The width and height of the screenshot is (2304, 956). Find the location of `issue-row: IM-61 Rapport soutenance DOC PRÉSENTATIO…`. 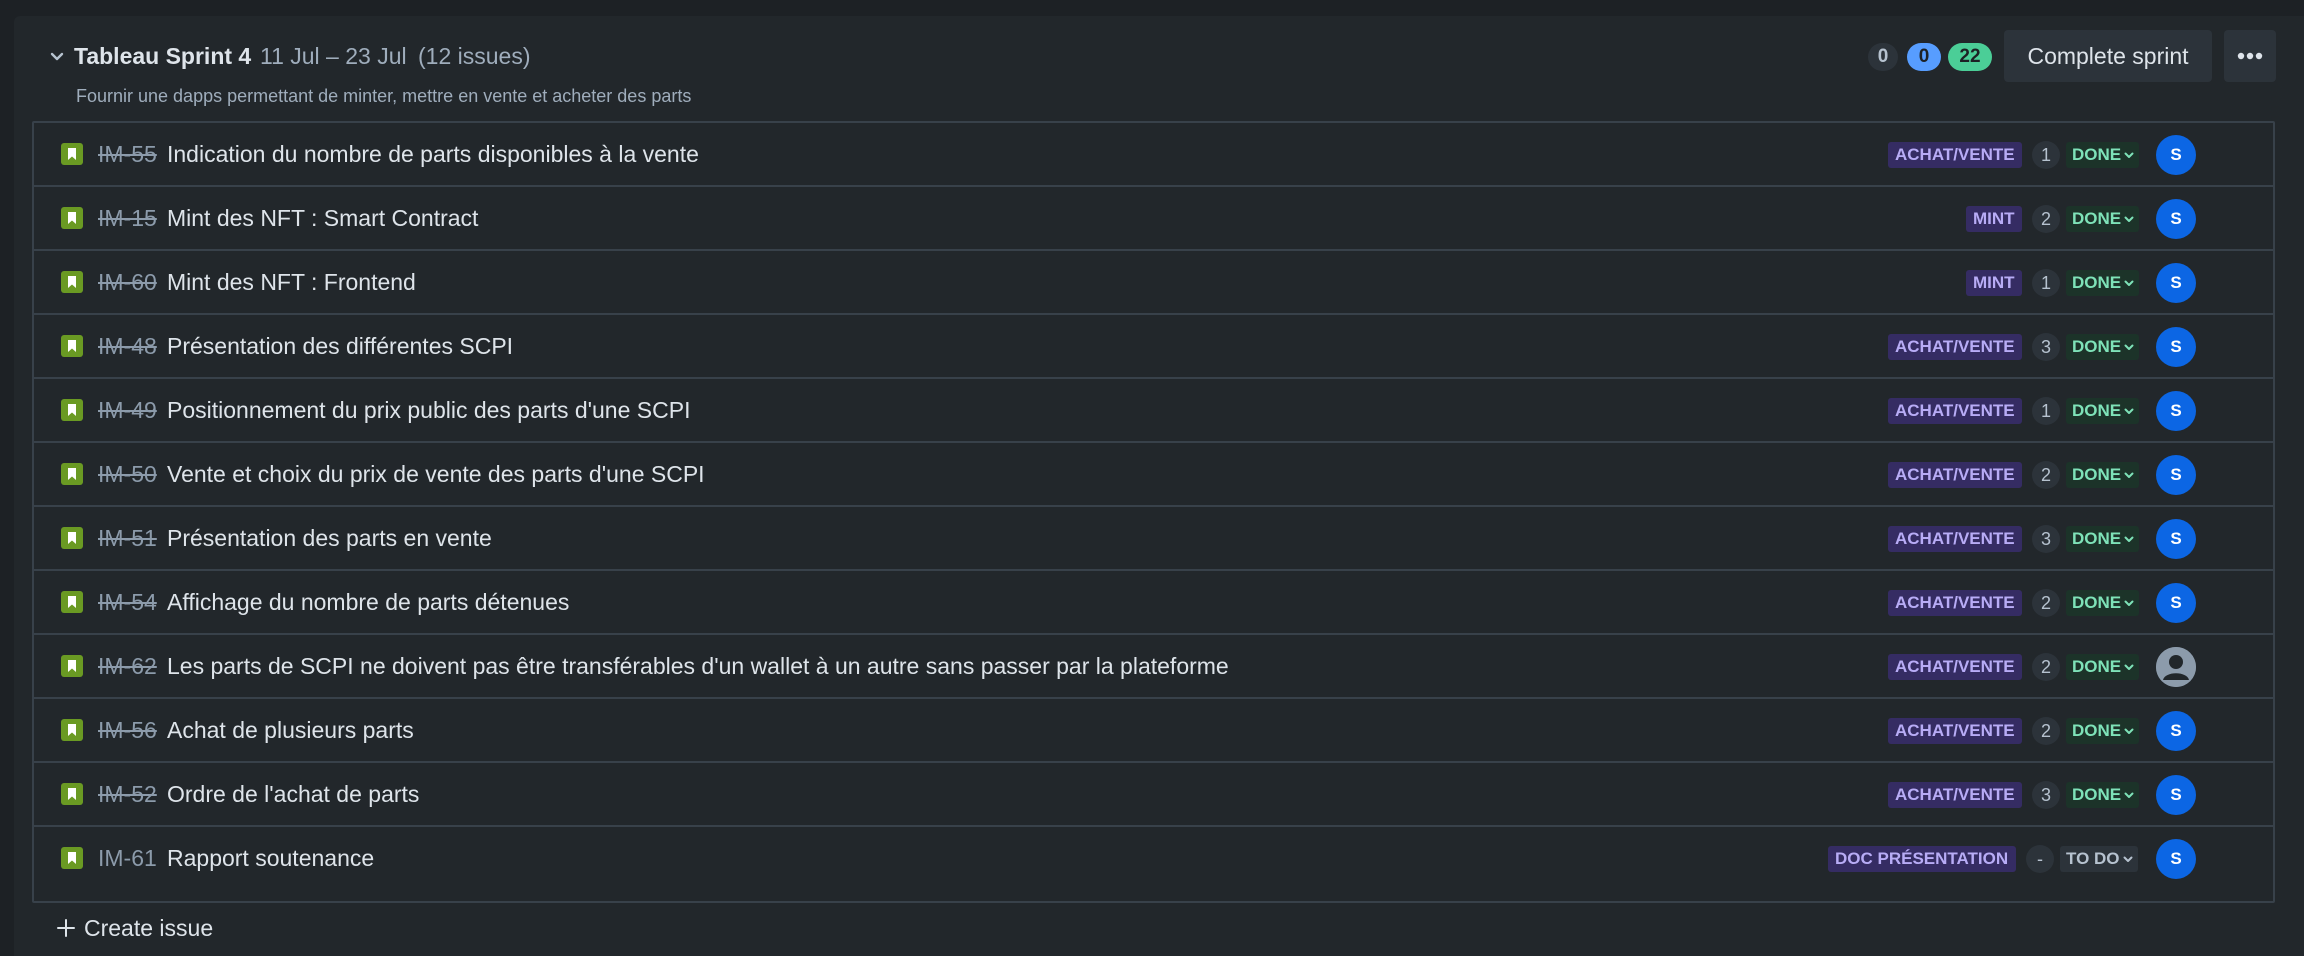

issue-row: IM-61 Rapport soutenance DOC PRÉSENTATIO… is located at coordinates (1153, 857).